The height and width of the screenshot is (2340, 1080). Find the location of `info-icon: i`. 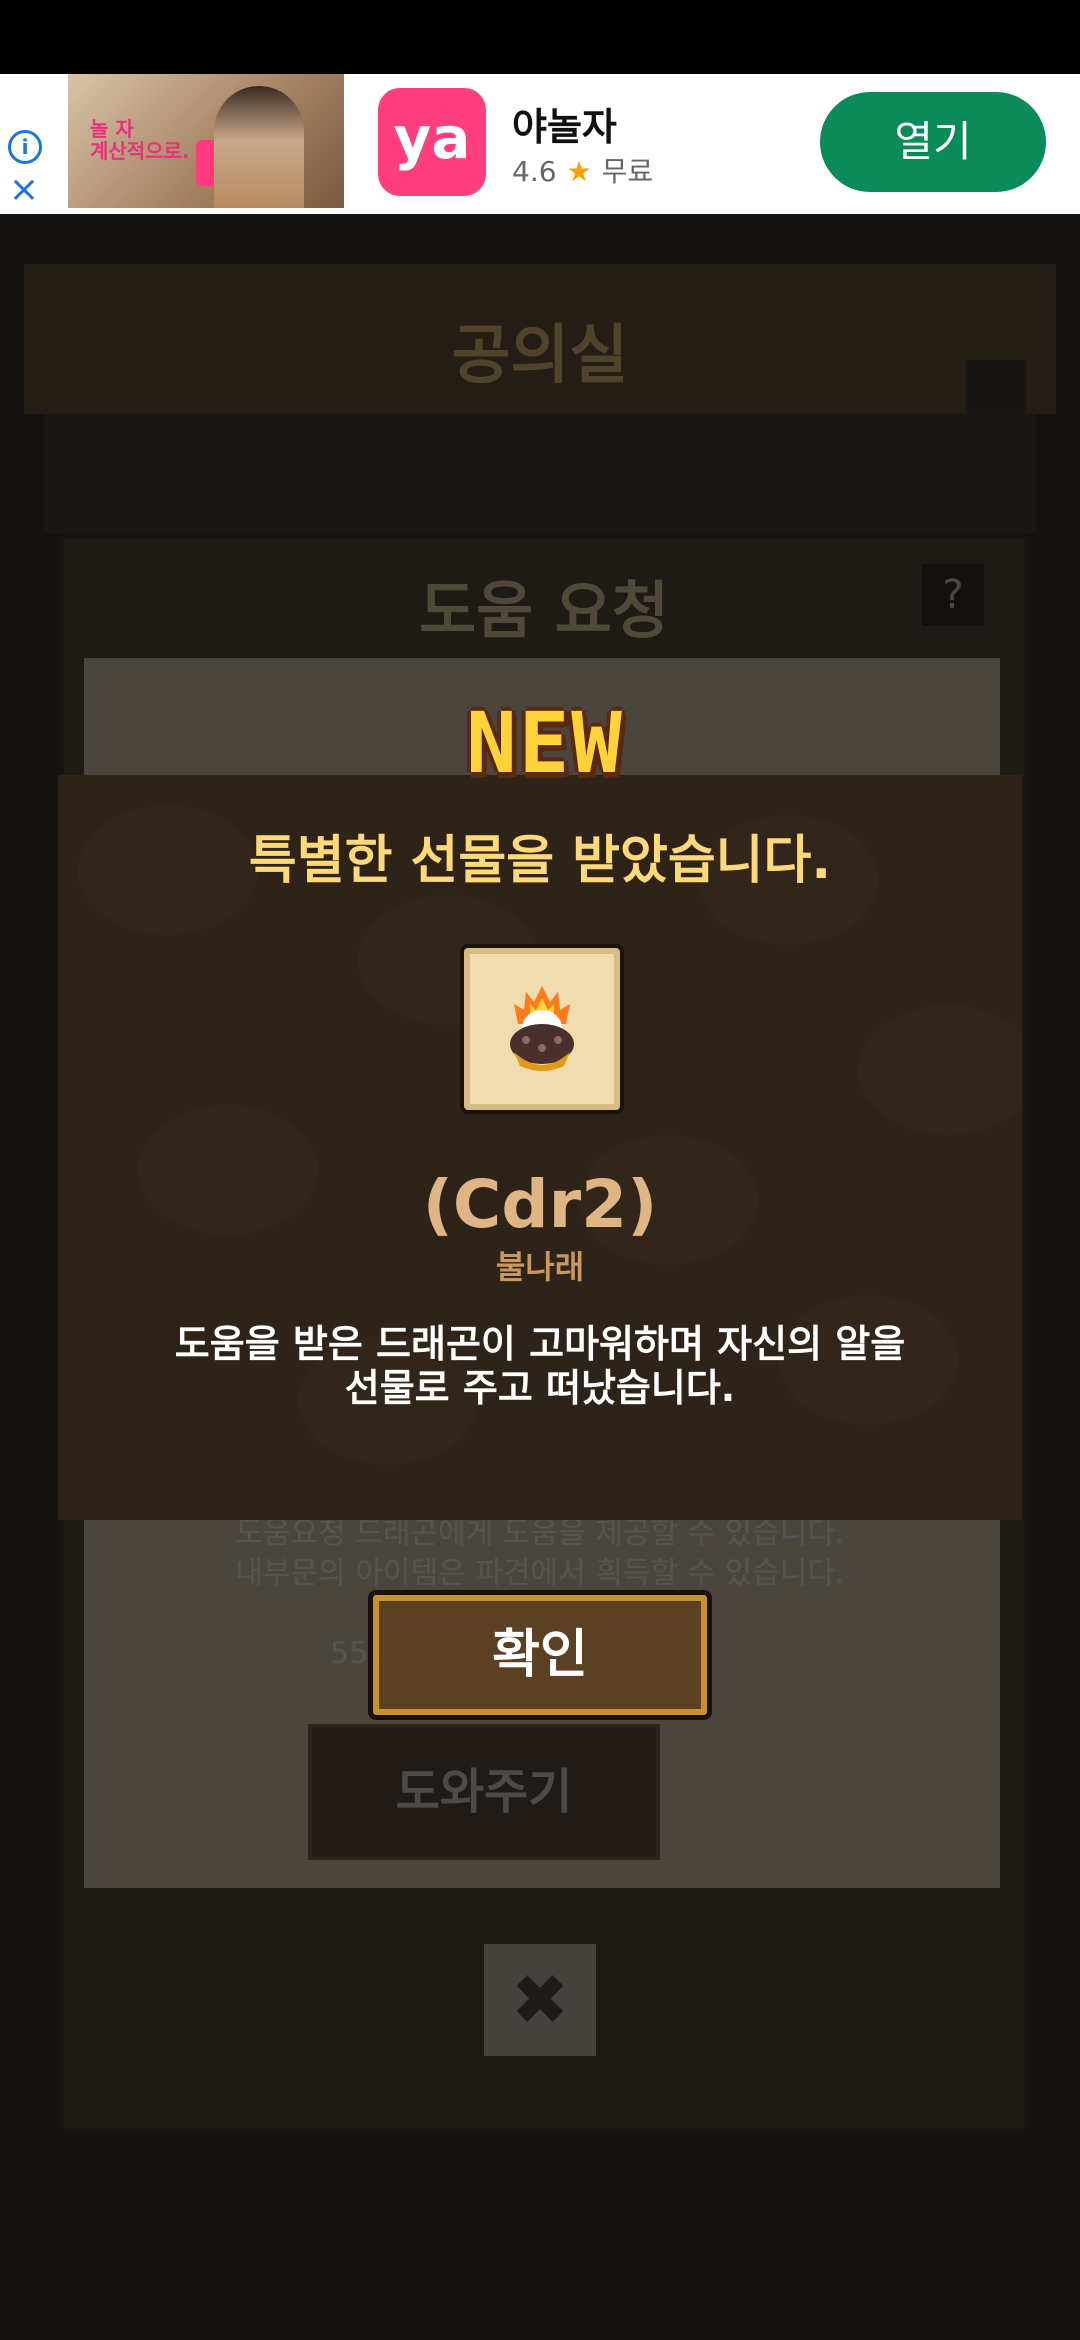

info-icon: i is located at coordinates (25, 147).